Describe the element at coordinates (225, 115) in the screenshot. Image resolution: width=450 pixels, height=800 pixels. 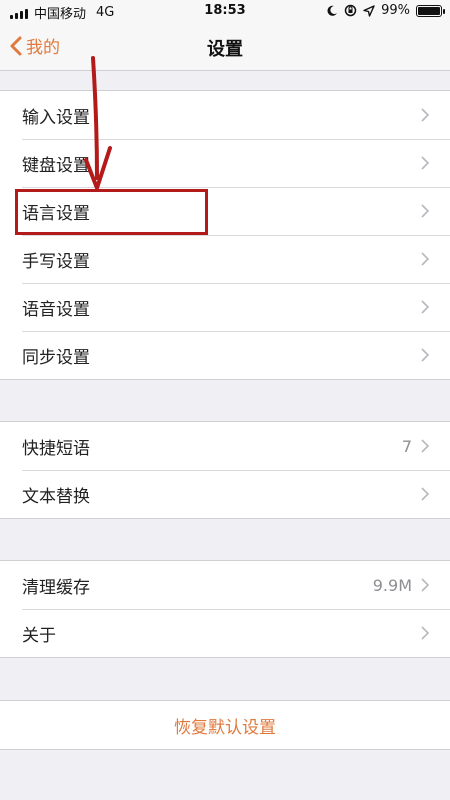
I see `settings-row-input: 输入设置` at that location.